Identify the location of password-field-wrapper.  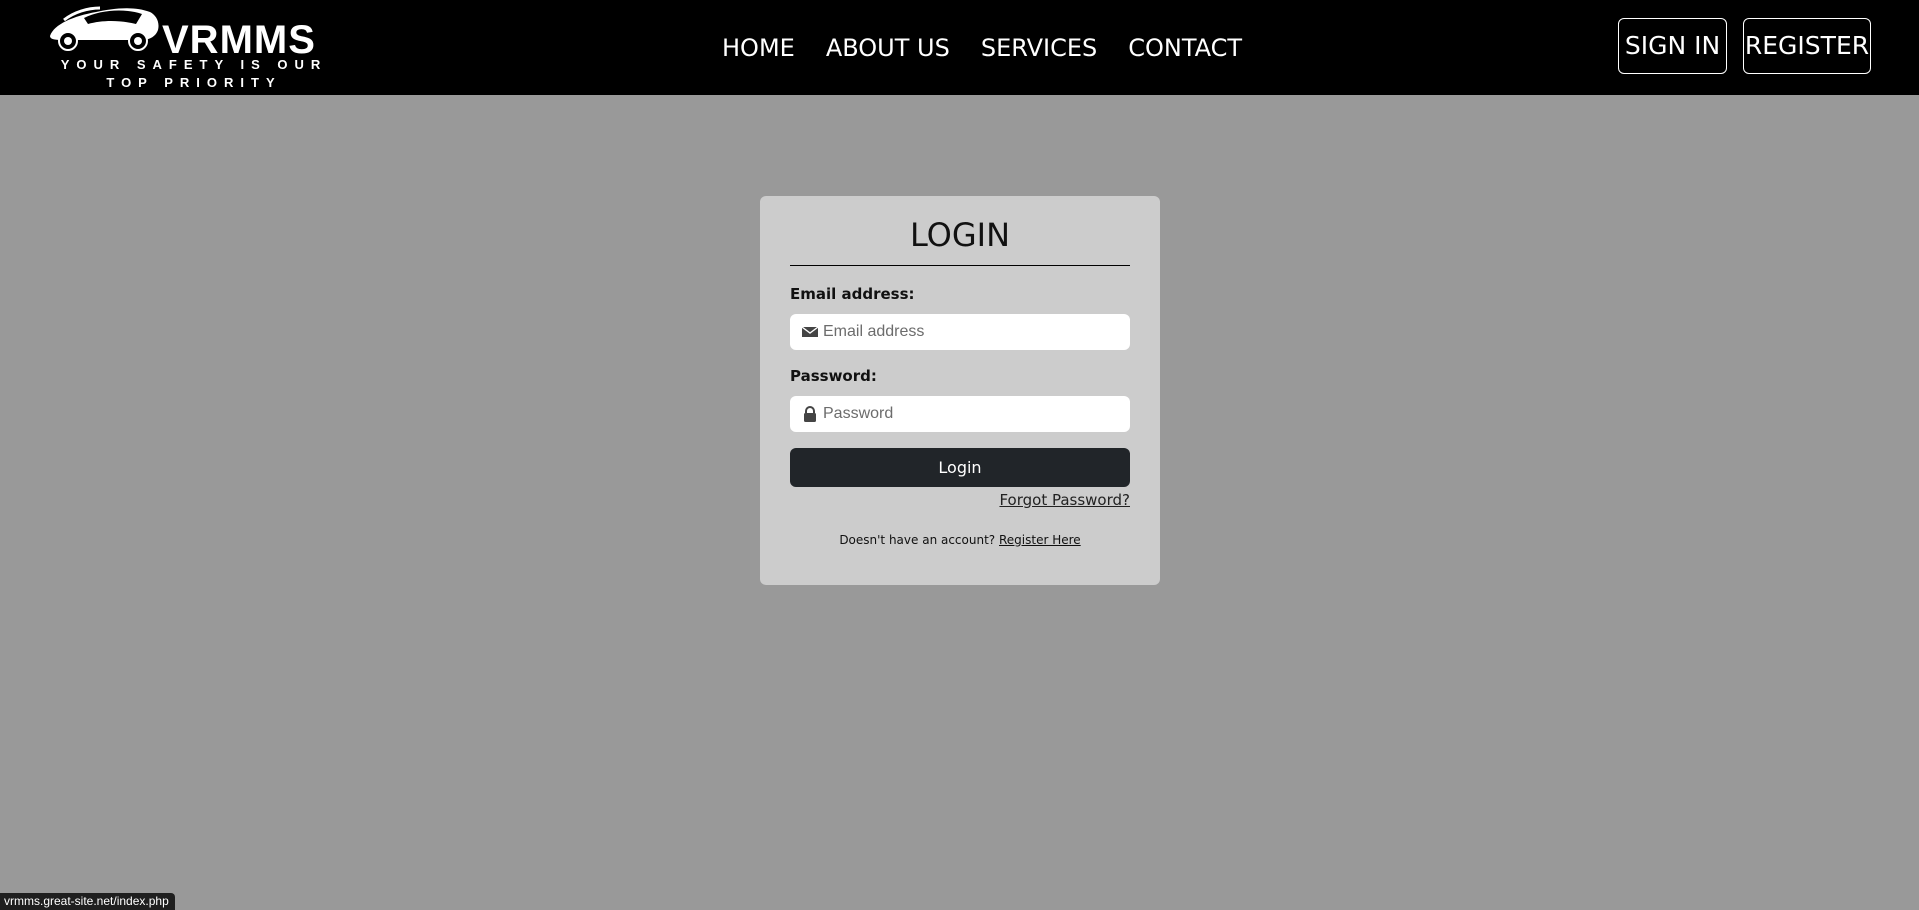
(960, 414).